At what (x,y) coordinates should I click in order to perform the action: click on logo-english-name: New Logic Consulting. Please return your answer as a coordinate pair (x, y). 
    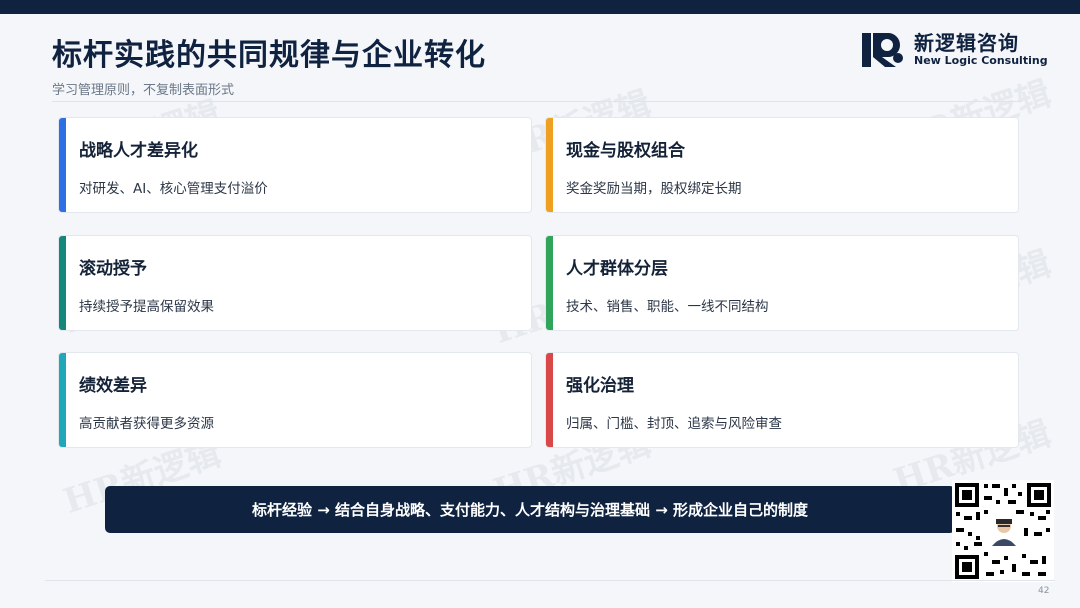
    Looking at the image, I should click on (981, 60).